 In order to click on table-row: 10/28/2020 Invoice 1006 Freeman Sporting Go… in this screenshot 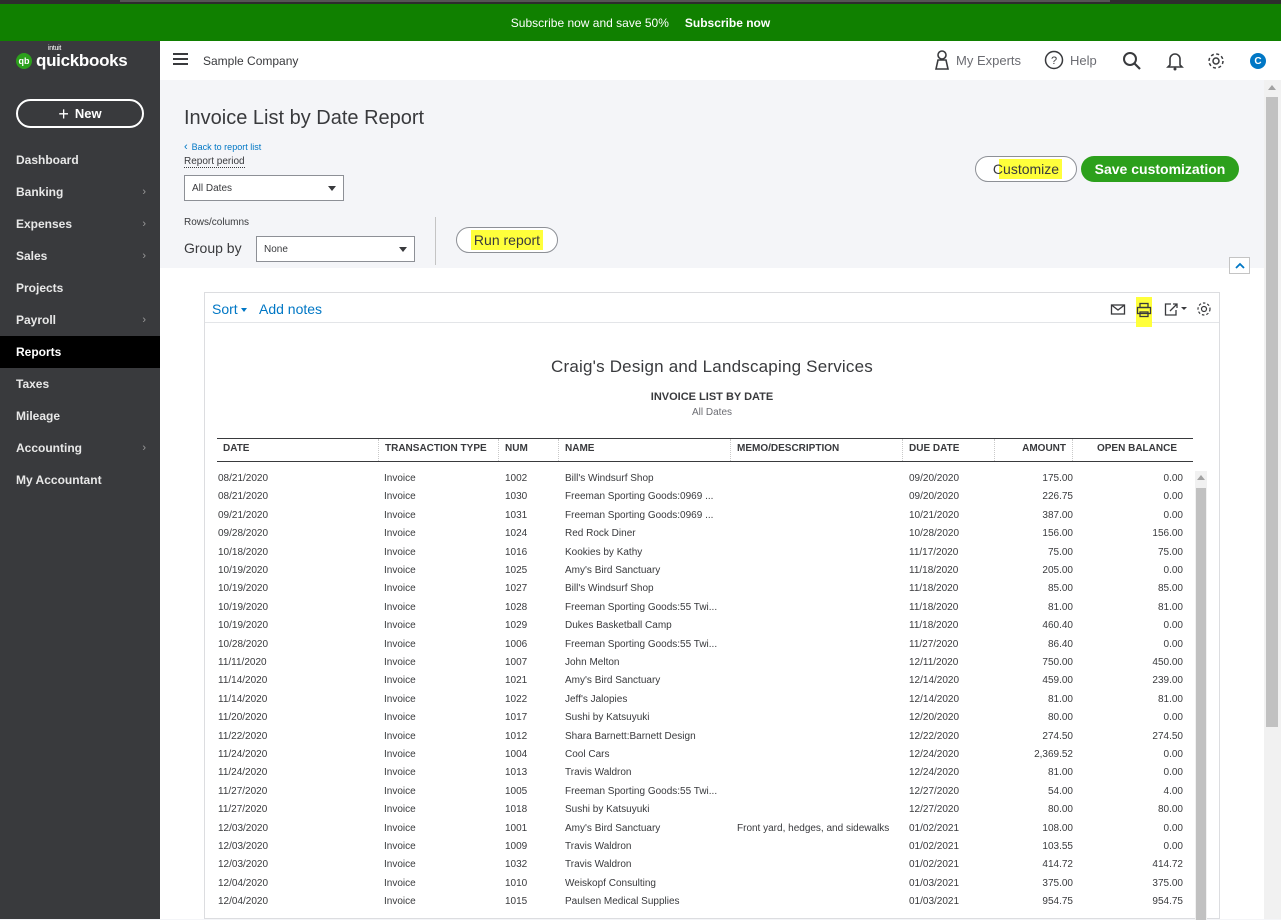, I will do `click(705, 646)`.